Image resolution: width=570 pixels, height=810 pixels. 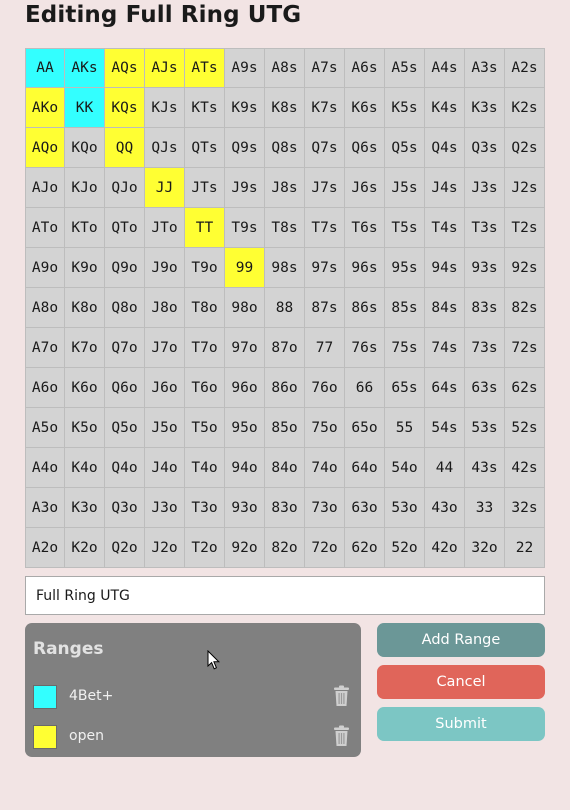 What do you see at coordinates (365, 268) in the screenshot?
I see `hand-cell: 96s` at bounding box center [365, 268].